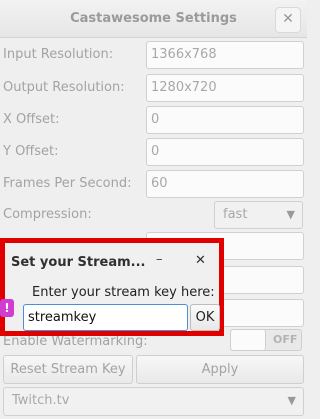  What do you see at coordinates (225, 88) in the screenshot?
I see `output-resolution-field: 1280x720` at bounding box center [225, 88].